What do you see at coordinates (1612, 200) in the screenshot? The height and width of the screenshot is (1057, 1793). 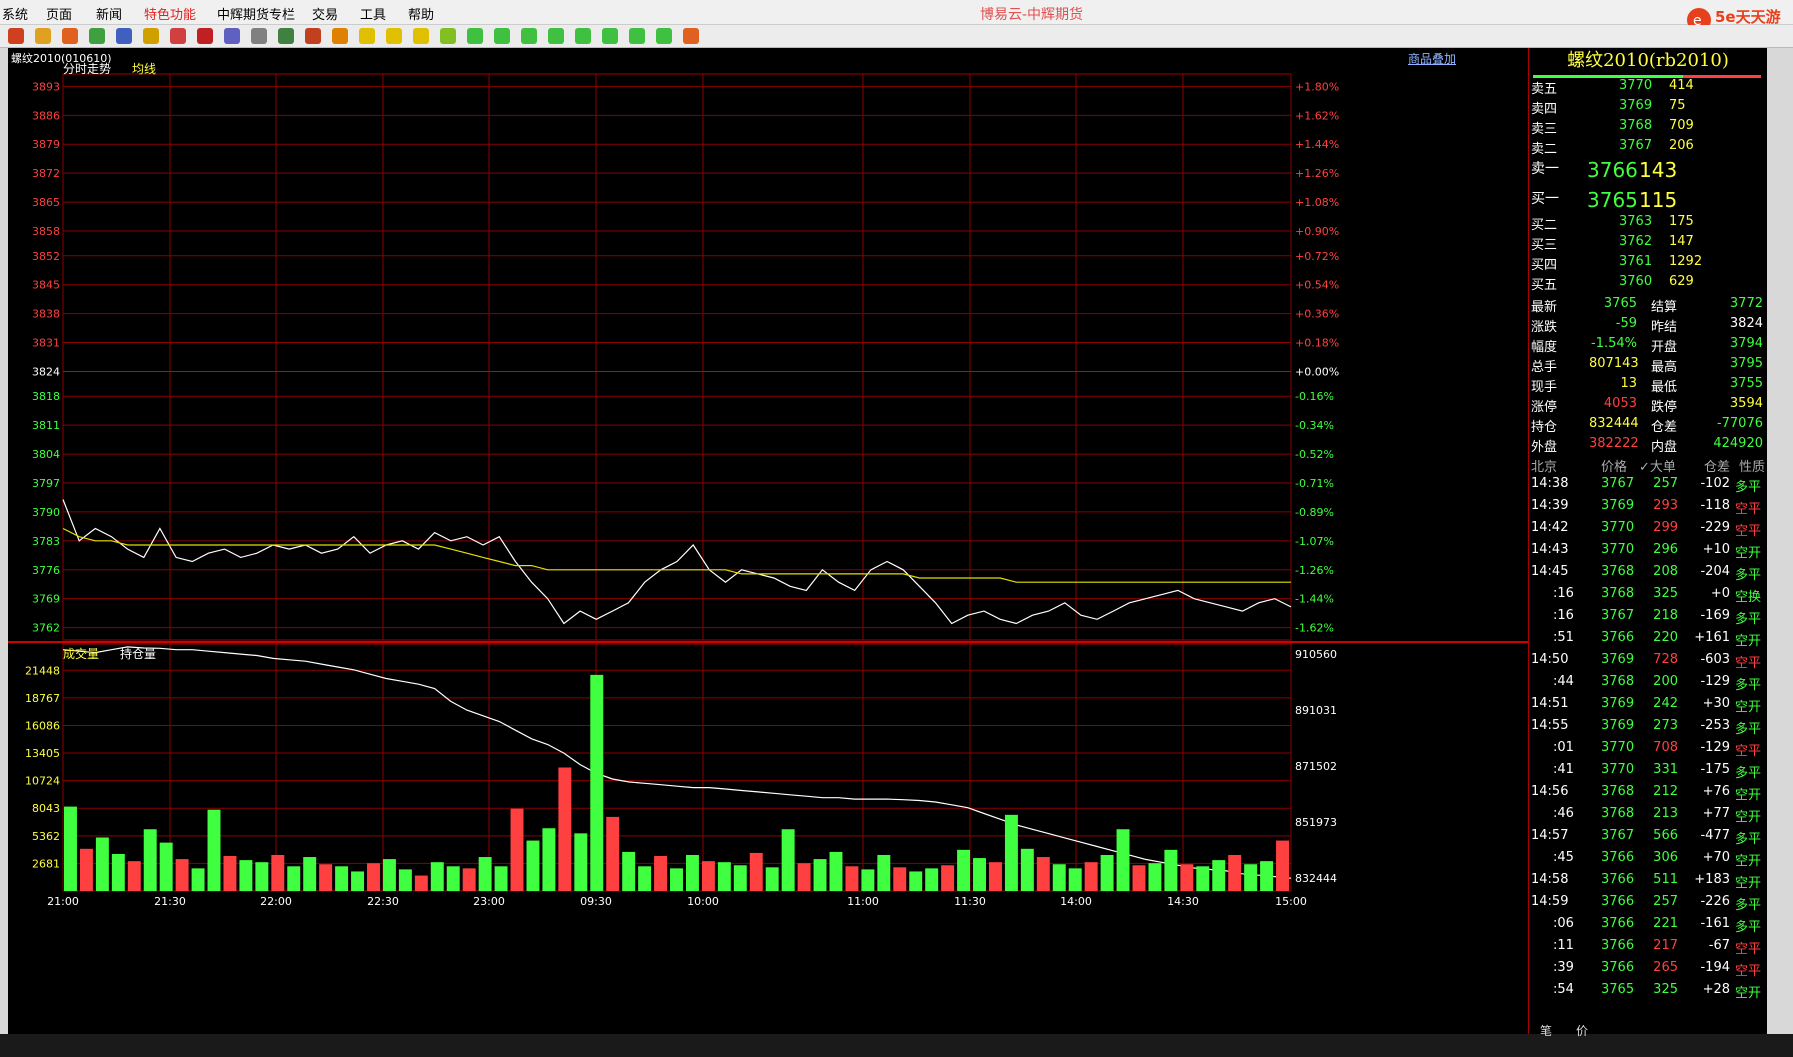 I see `bid-price: 3765` at bounding box center [1612, 200].